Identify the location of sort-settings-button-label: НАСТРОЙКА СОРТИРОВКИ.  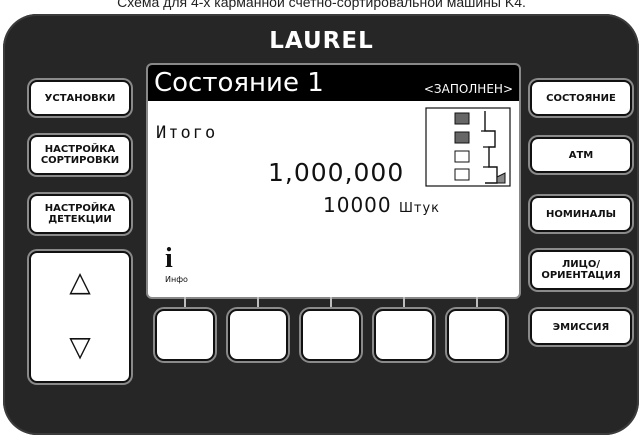
(80, 155).